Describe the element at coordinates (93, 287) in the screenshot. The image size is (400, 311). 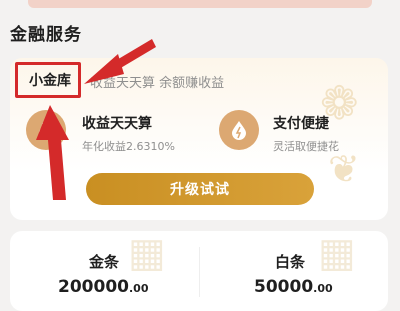
I see `amount-integer: 200000` at that location.